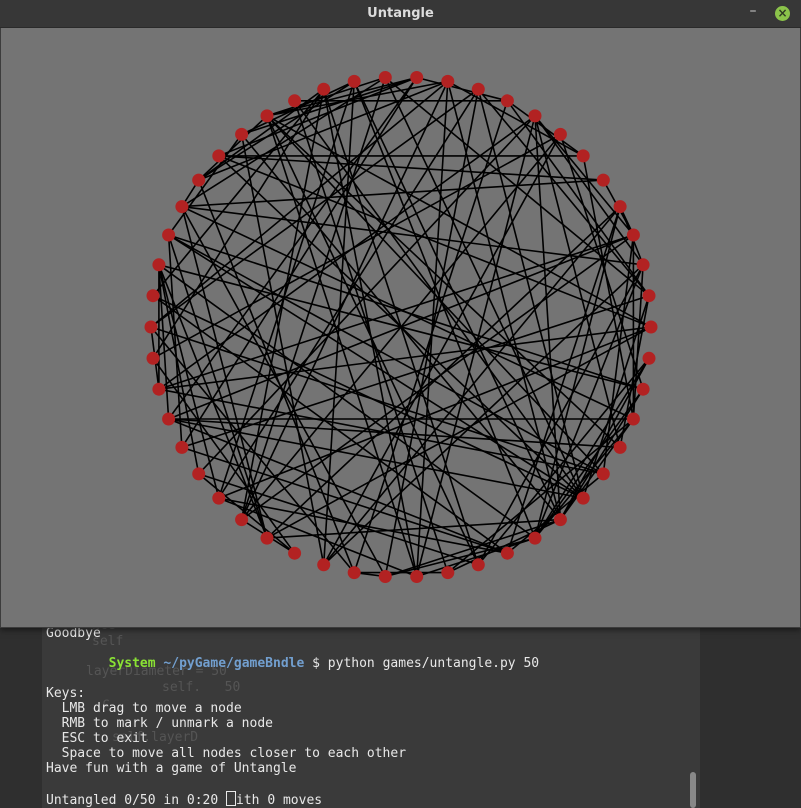 Image resolution: width=801 pixels, height=808 pixels. I want to click on terminal-line: Keys:, so click(66, 693).